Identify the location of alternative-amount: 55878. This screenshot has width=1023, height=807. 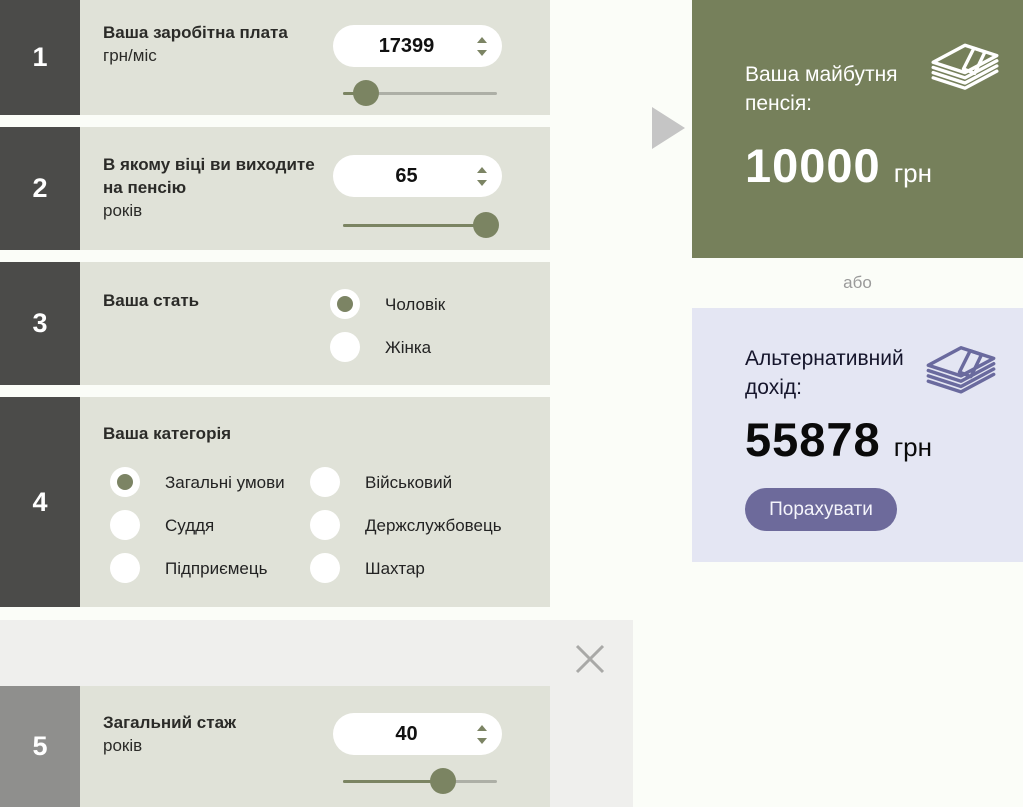
(813, 439).